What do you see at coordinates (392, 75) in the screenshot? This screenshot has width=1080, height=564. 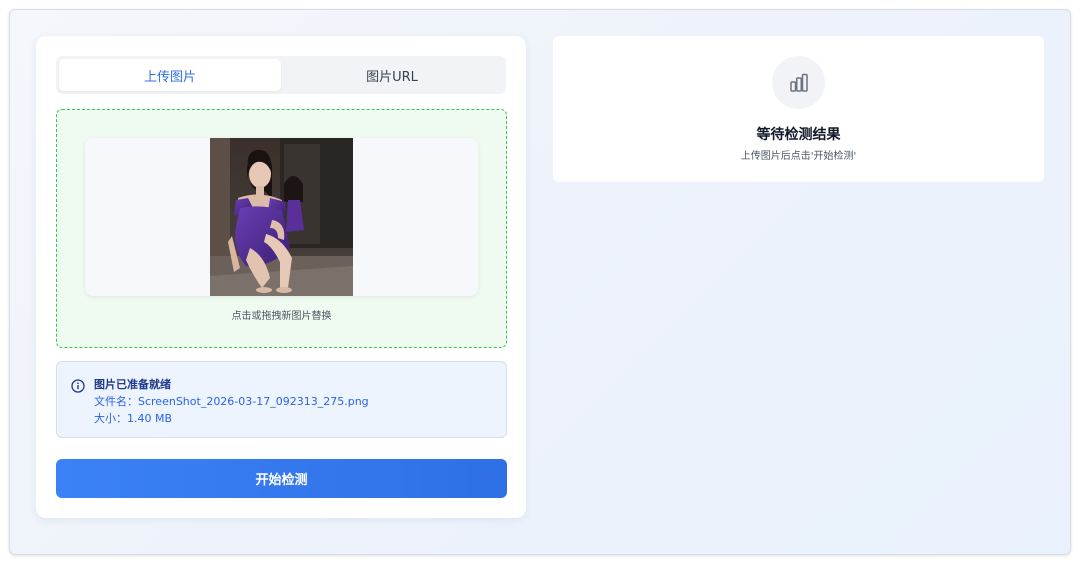 I see `tab-image-url: 图片URL` at bounding box center [392, 75].